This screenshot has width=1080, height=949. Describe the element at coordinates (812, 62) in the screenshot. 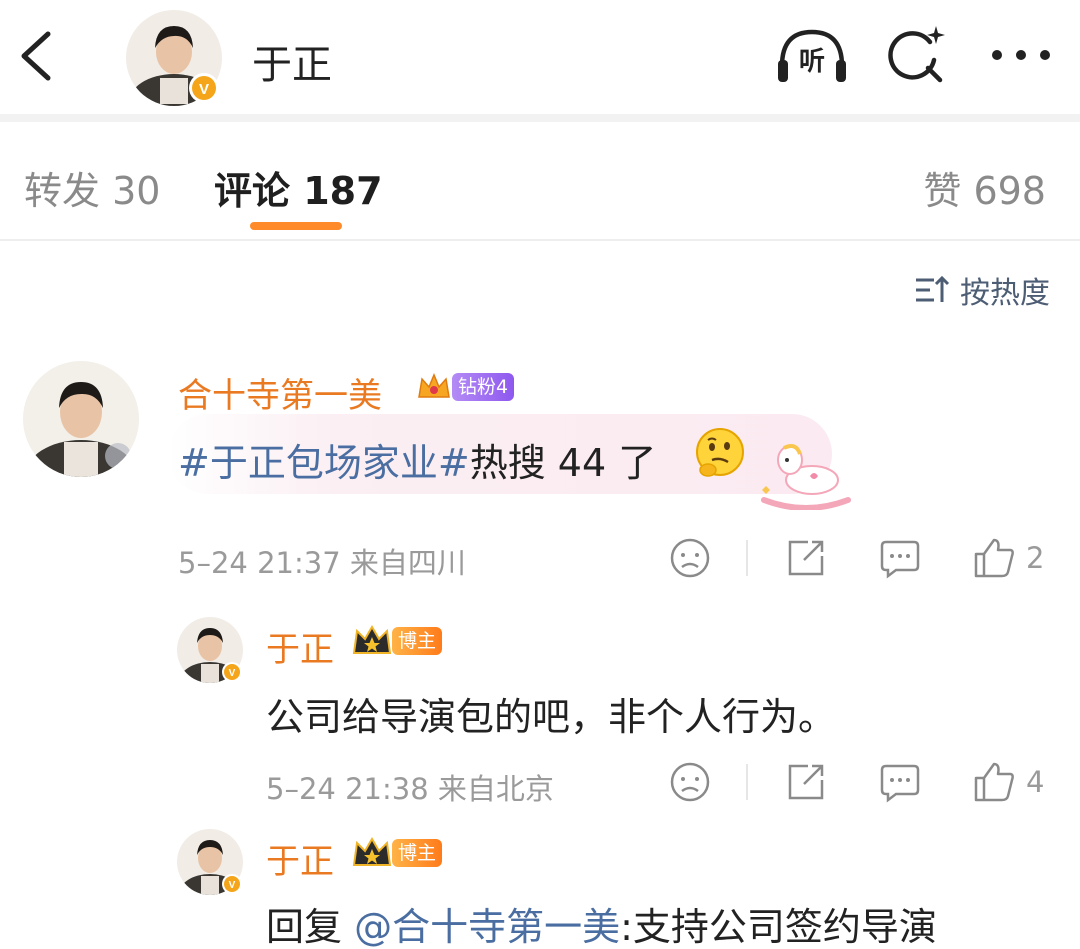

I see `listen-label: 听` at that location.